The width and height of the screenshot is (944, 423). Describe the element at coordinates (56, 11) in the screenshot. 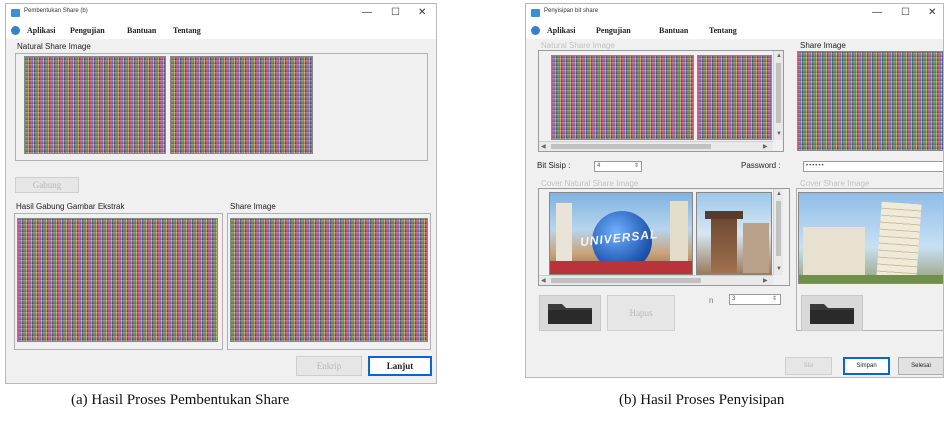

I see `window-title: Pembentukan Share (b)` at that location.